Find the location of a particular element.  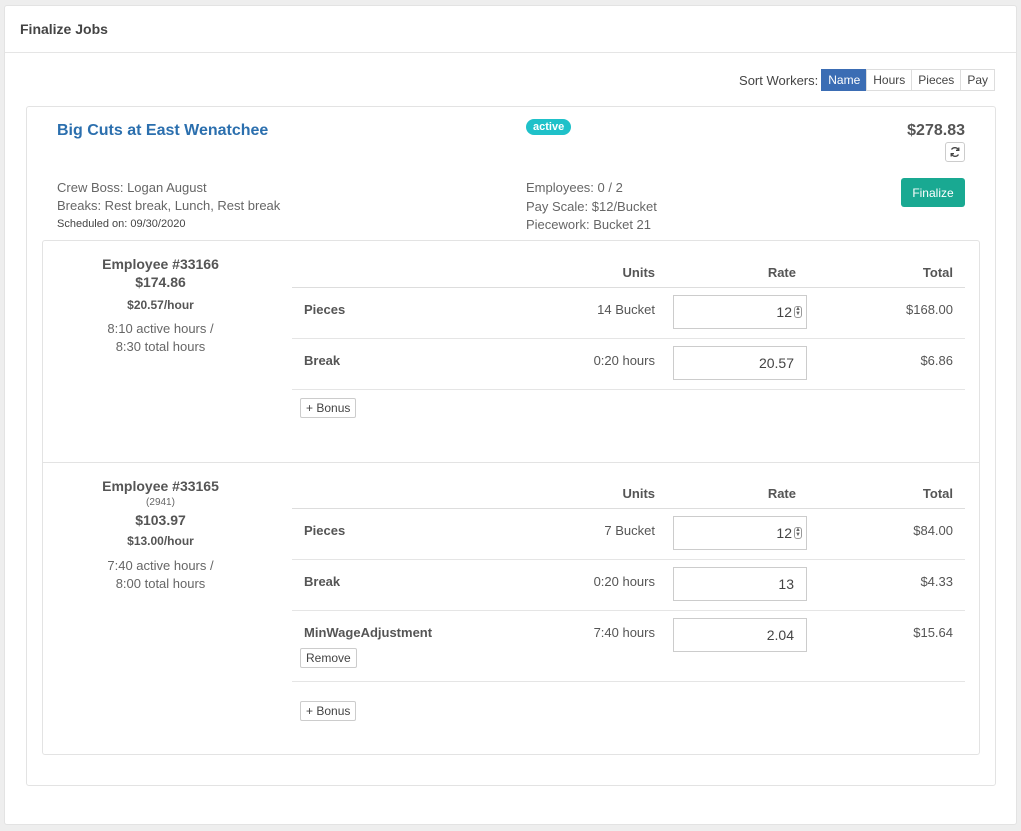

job-total: $278.83 is located at coordinates (936, 130).